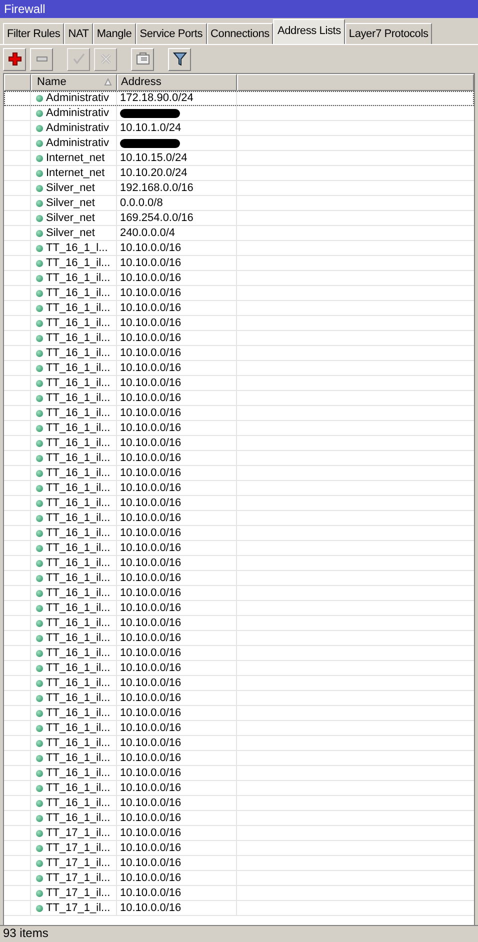 This screenshot has width=478, height=942. I want to click on tab: Mangle, so click(114, 33).